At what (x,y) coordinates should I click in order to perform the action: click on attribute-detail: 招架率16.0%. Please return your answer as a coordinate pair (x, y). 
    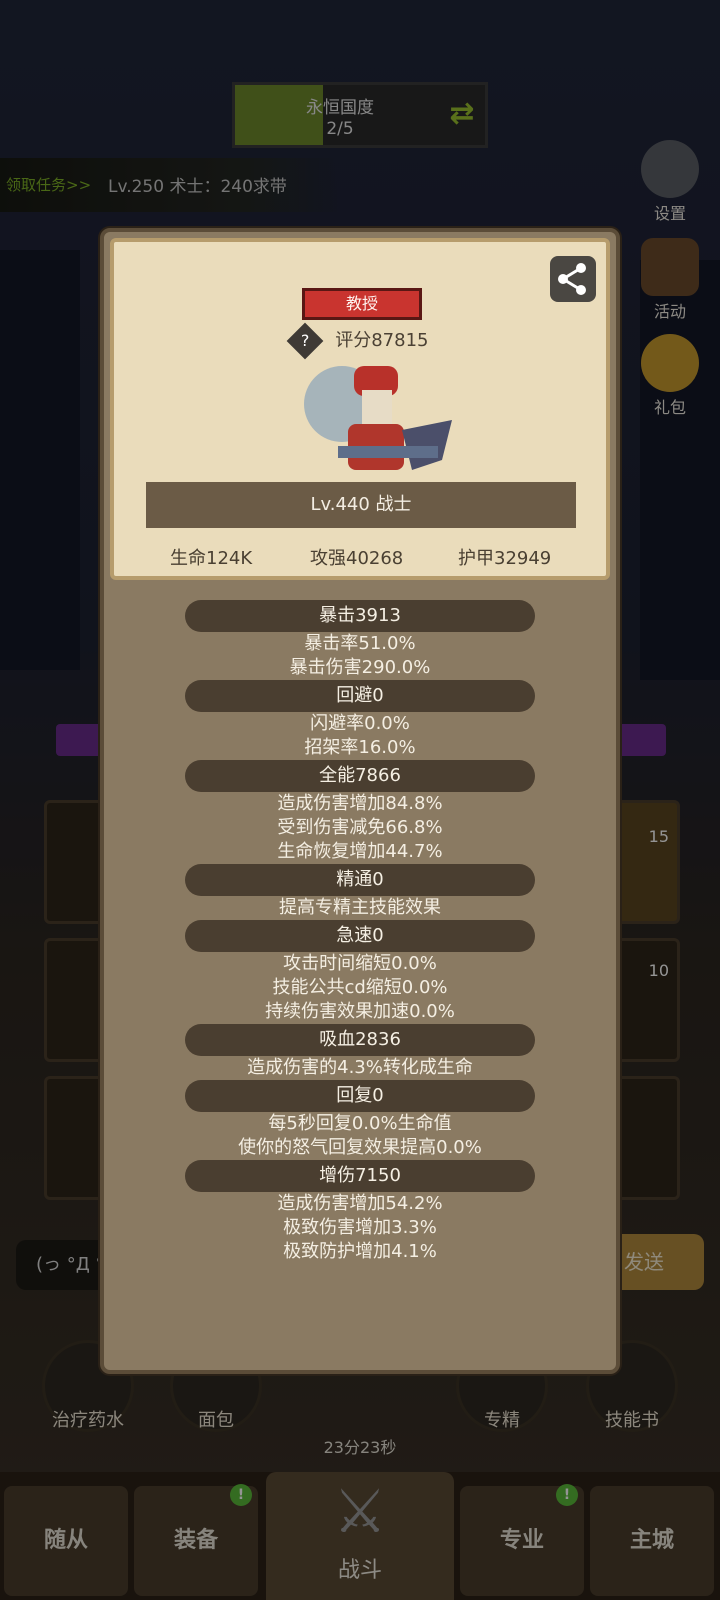
    Looking at the image, I should click on (360, 747).